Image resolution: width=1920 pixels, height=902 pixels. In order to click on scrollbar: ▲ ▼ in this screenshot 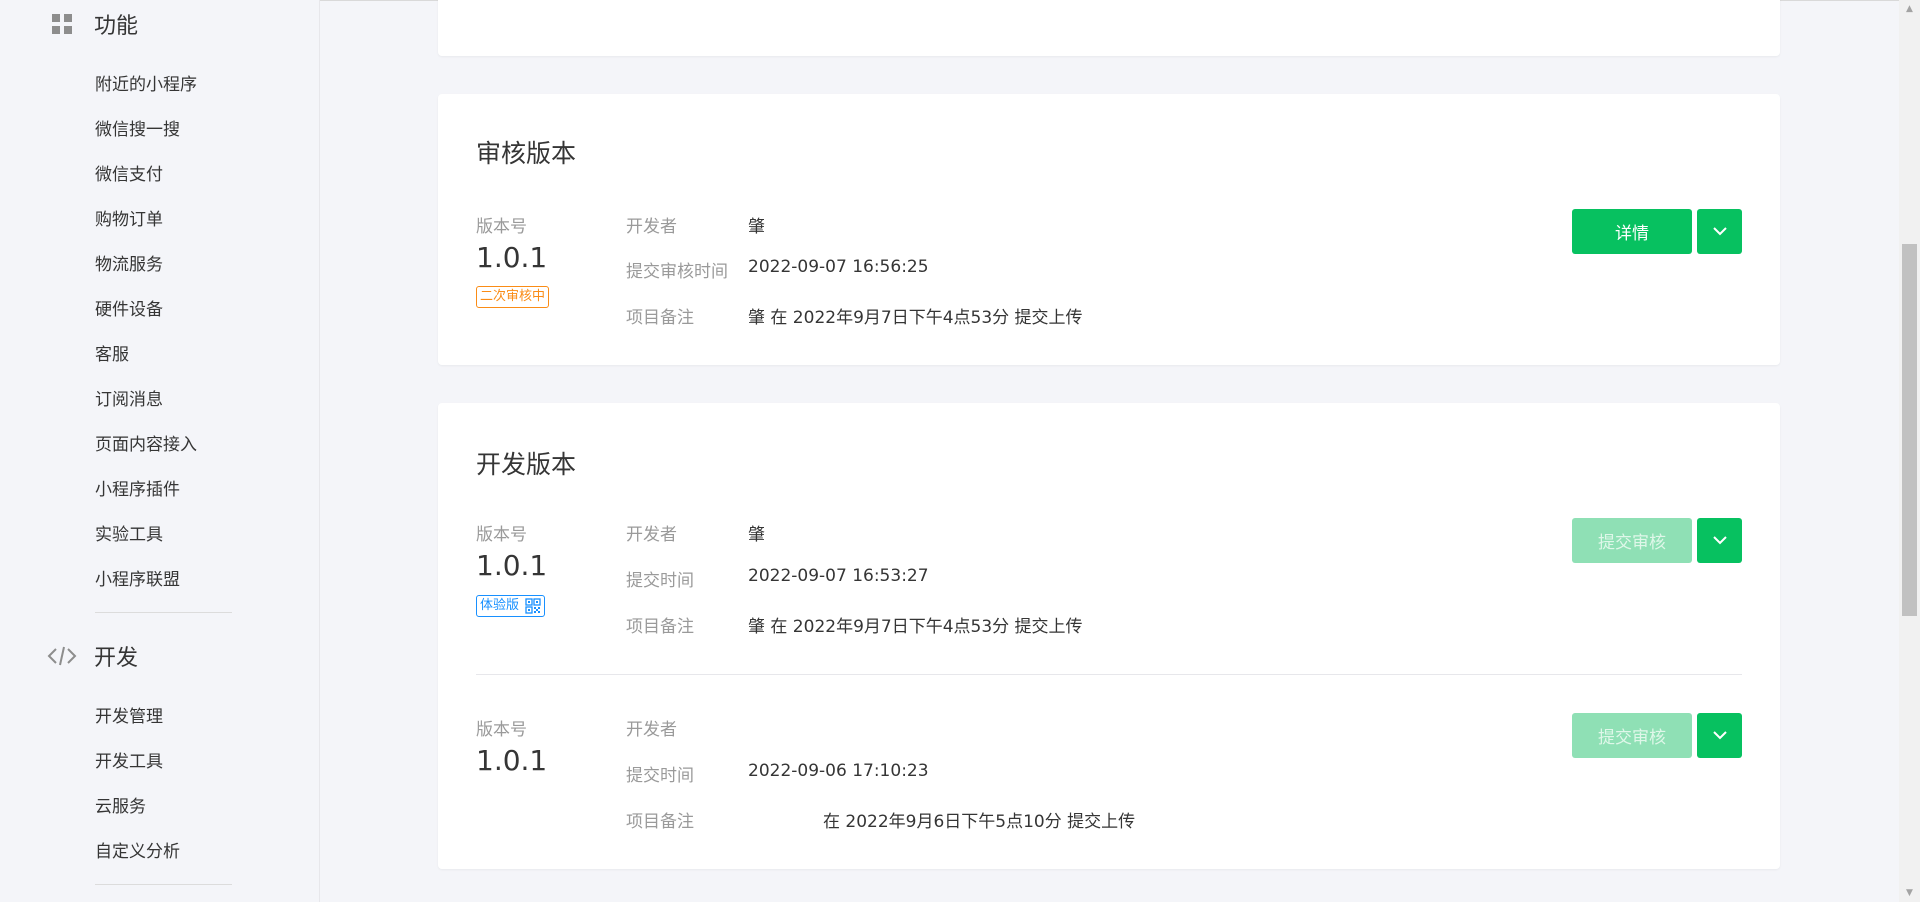, I will do `click(1909, 451)`.